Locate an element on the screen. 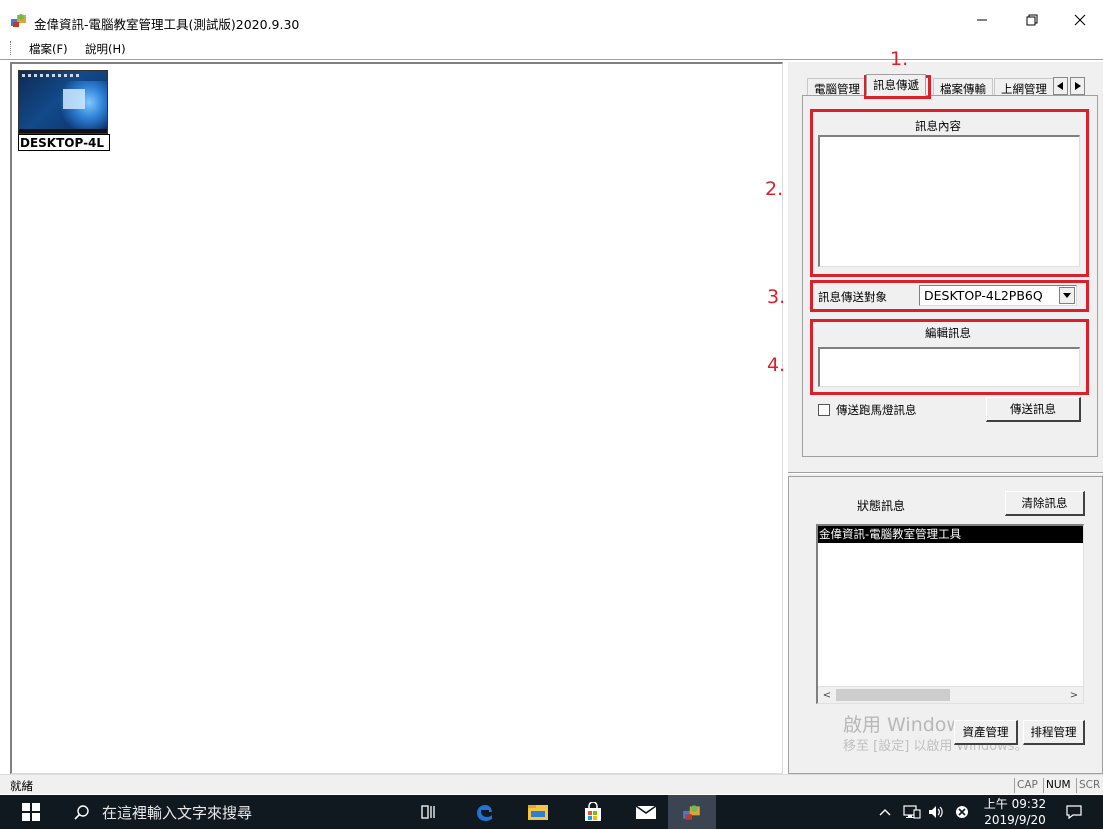  tab-internet-management: 上網管理 is located at coordinates (1024, 87).